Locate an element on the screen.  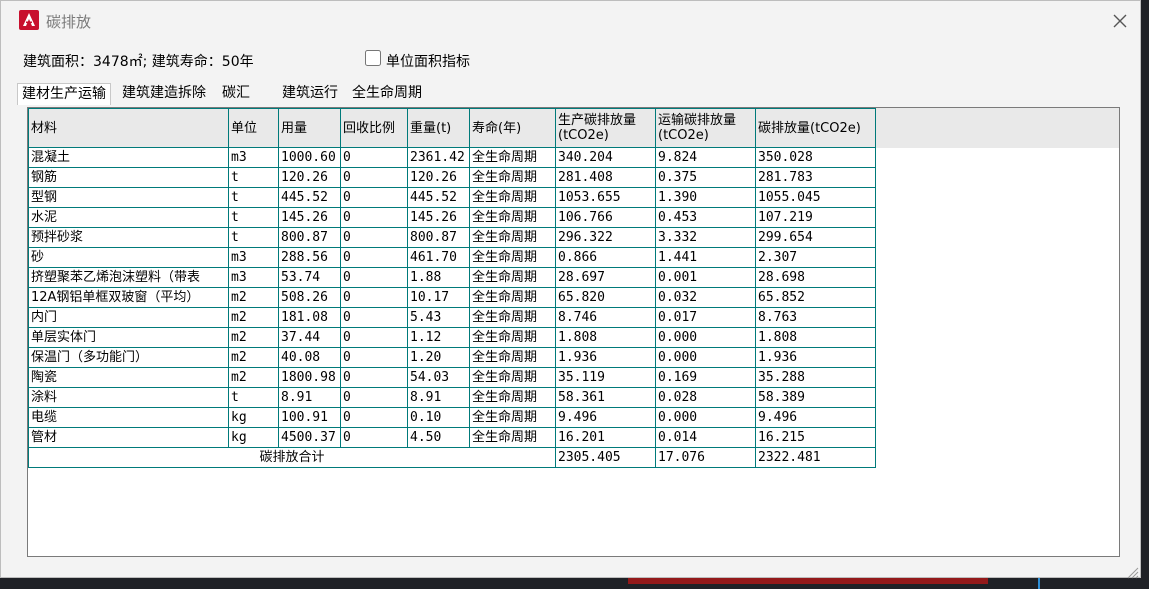
cell-total-emission: 1.808 is located at coordinates (815, 337).